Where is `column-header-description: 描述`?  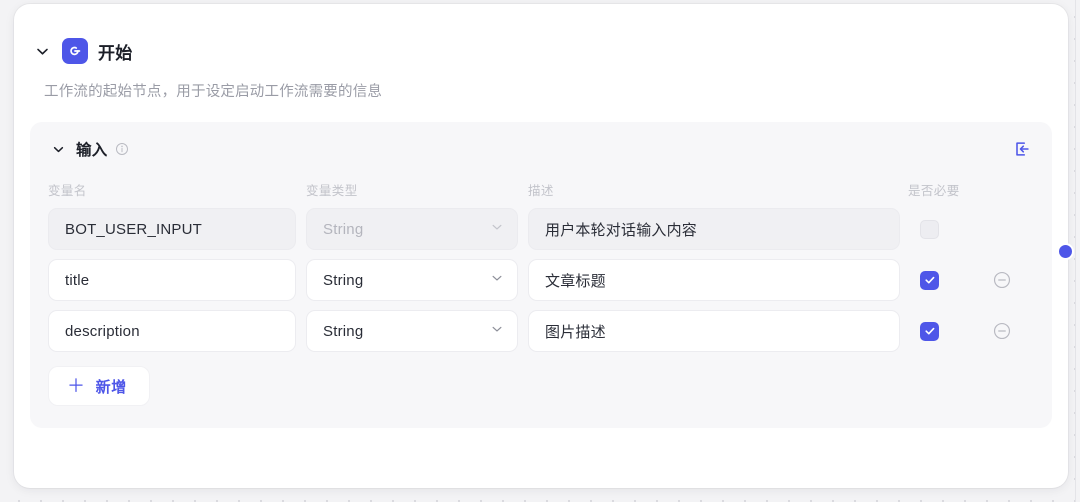 column-header-description: 描述 is located at coordinates (541, 191).